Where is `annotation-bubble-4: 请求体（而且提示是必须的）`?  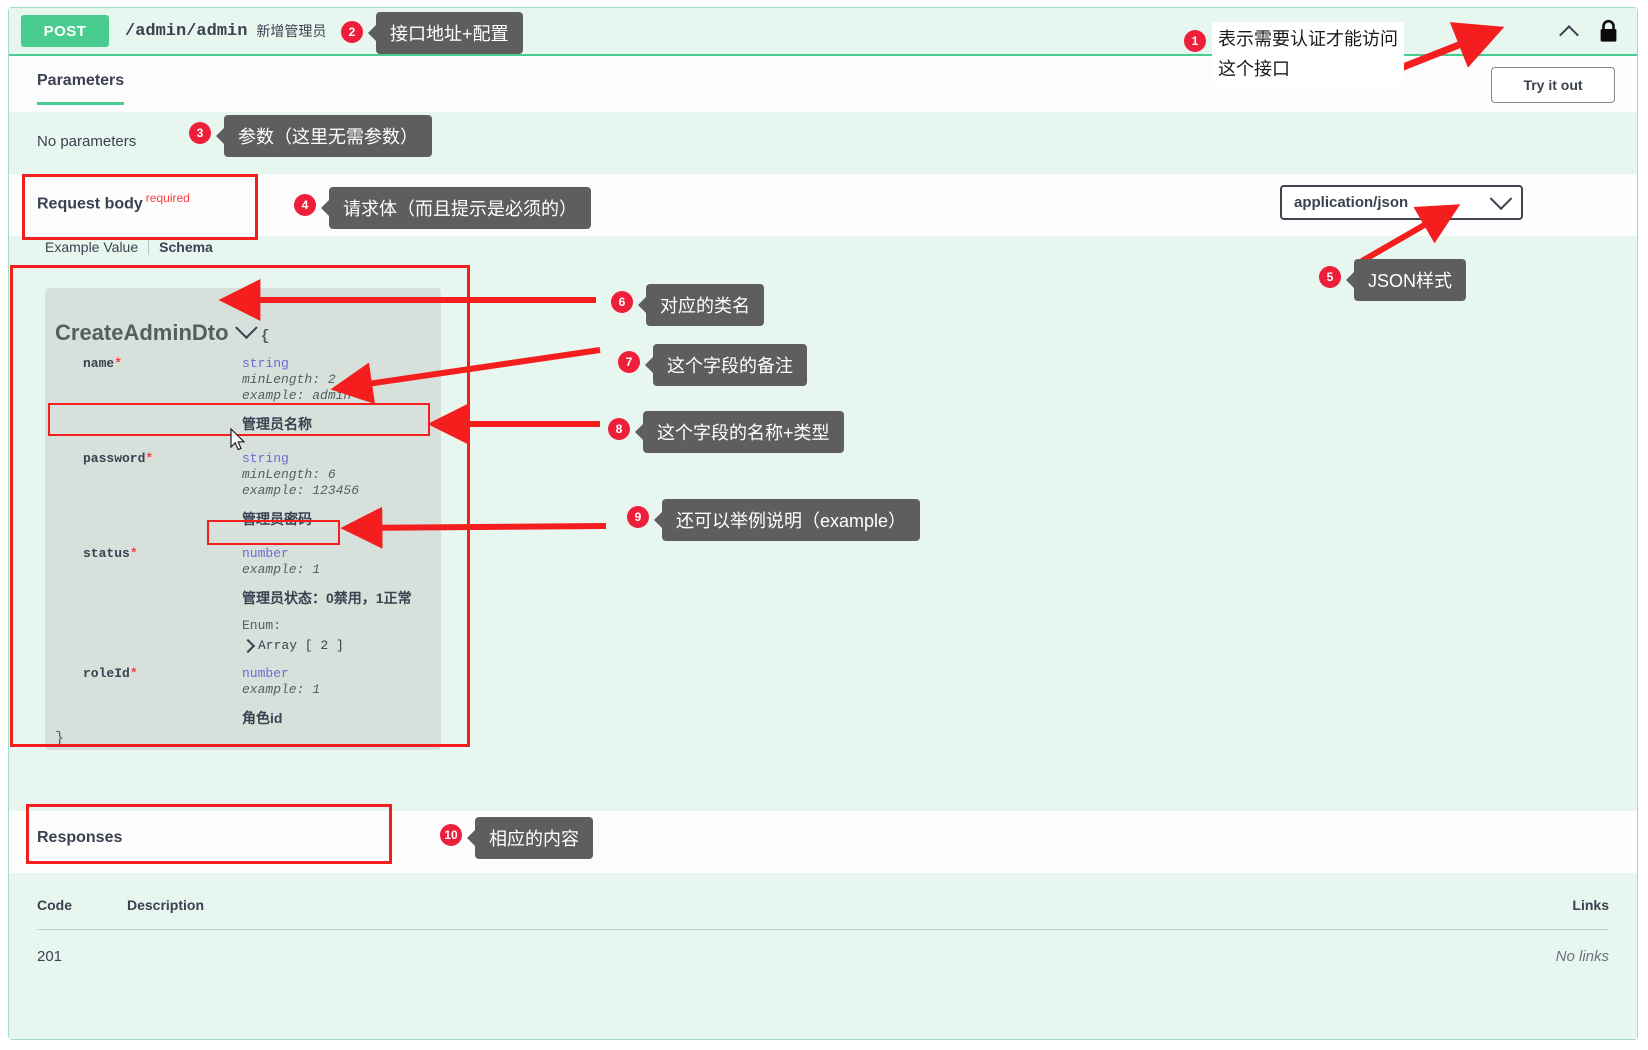 annotation-bubble-4: 请求体（而且提示是必须的） is located at coordinates (456, 208).